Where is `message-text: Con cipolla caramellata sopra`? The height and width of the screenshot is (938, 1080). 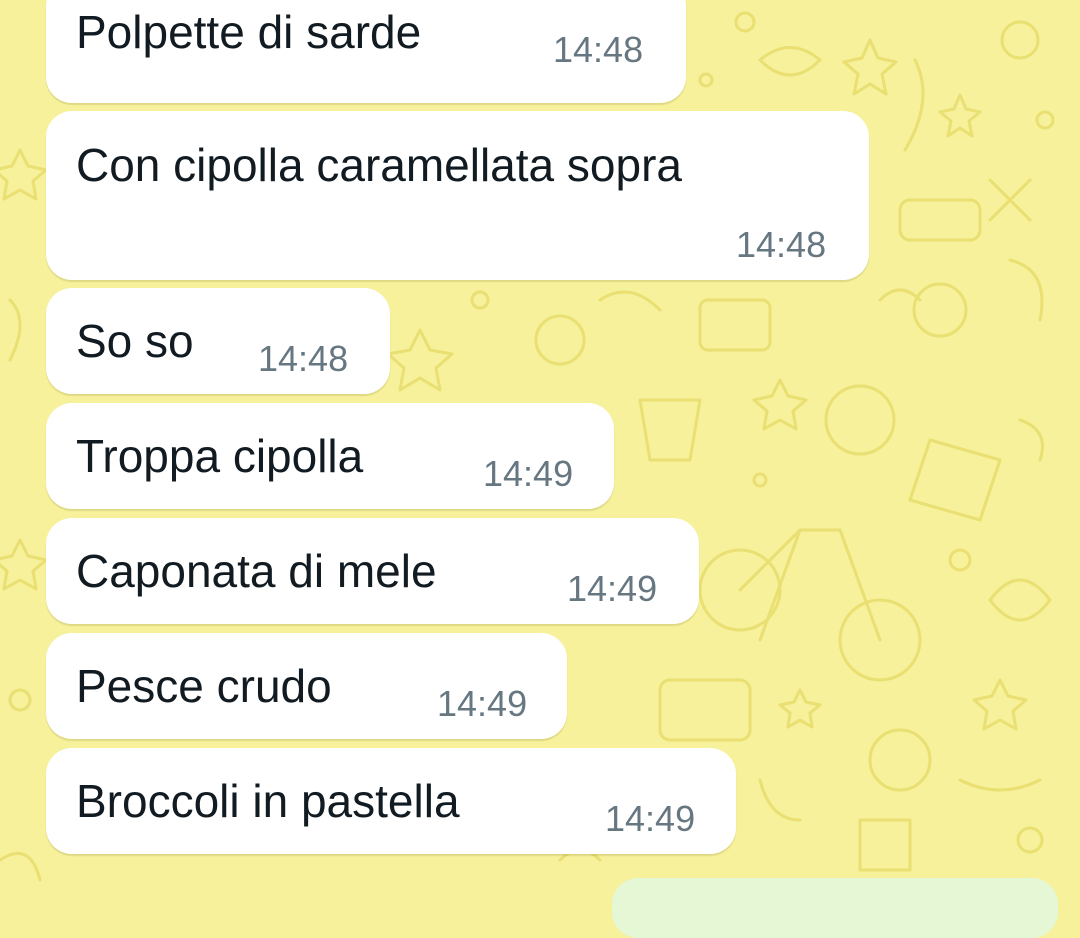 message-text: Con cipolla caramellata sopra is located at coordinates (379, 165).